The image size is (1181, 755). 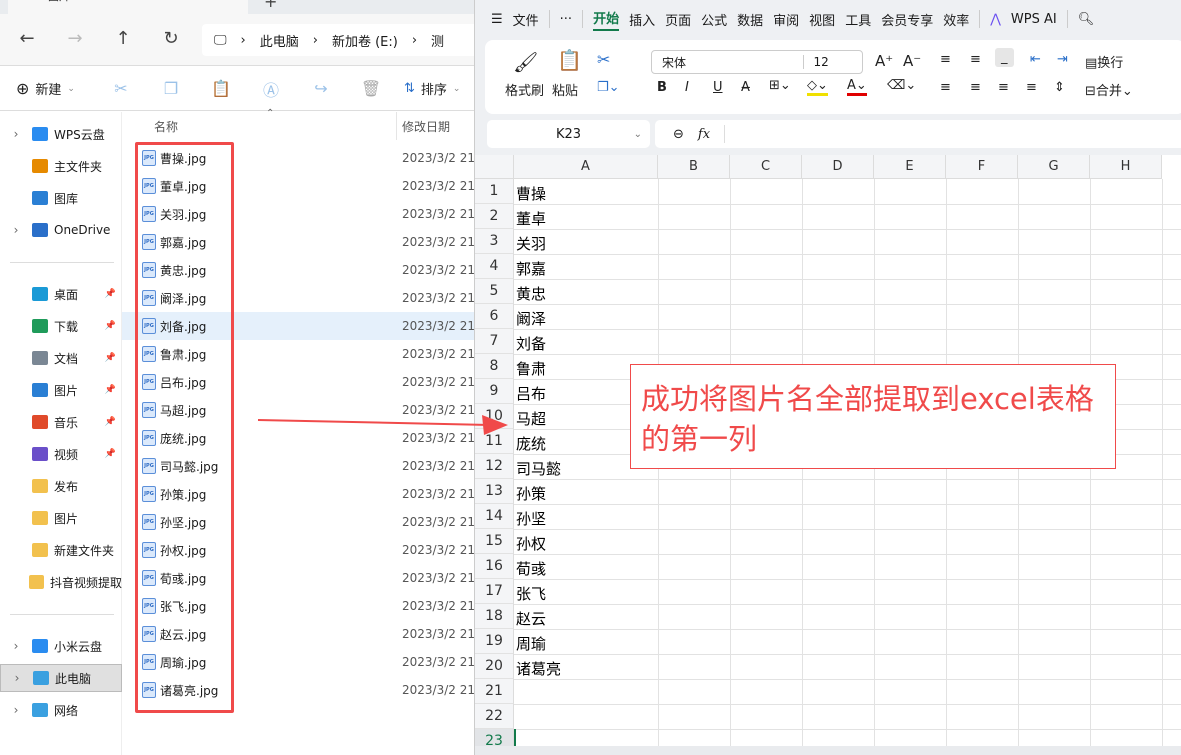 What do you see at coordinates (75, 40) in the screenshot?
I see `forward-icon: →` at bounding box center [75, 40].